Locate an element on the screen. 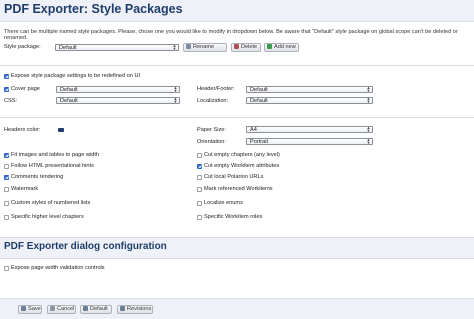  option-label: Custom styles of numbered lists is located at coordinates (51, 203).